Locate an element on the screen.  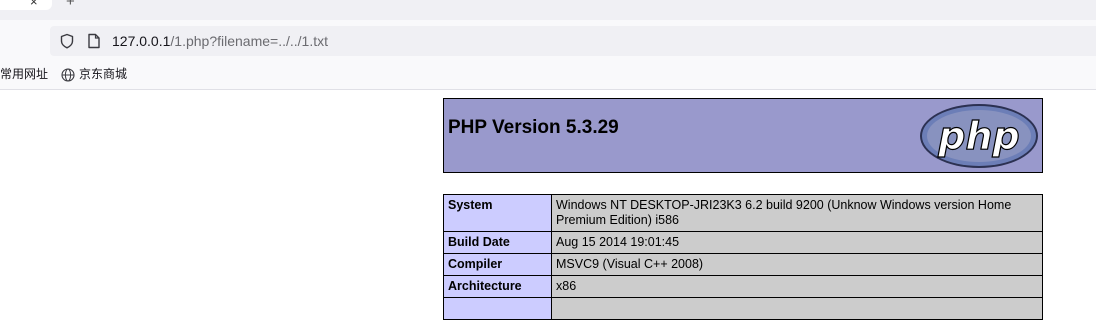
globe-icon is located at coordinates (68, 74).